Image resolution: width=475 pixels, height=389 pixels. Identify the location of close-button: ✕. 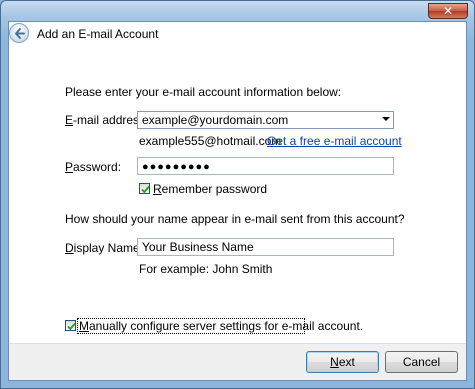
(448, 11).